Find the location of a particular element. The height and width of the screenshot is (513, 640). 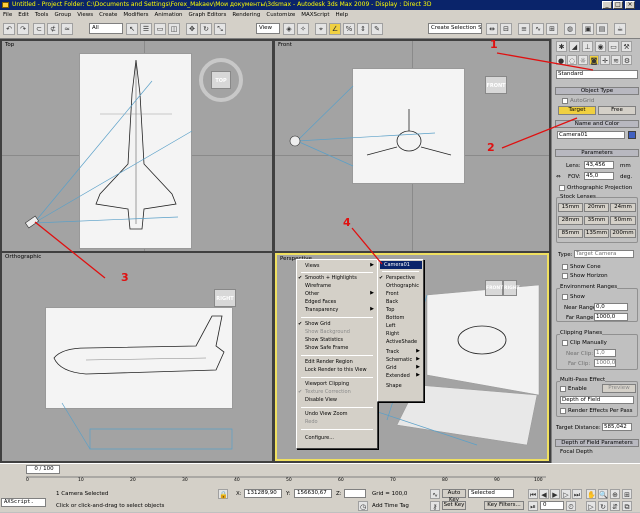

annotation-number-4: 4 is located at coordinates (347, 222).